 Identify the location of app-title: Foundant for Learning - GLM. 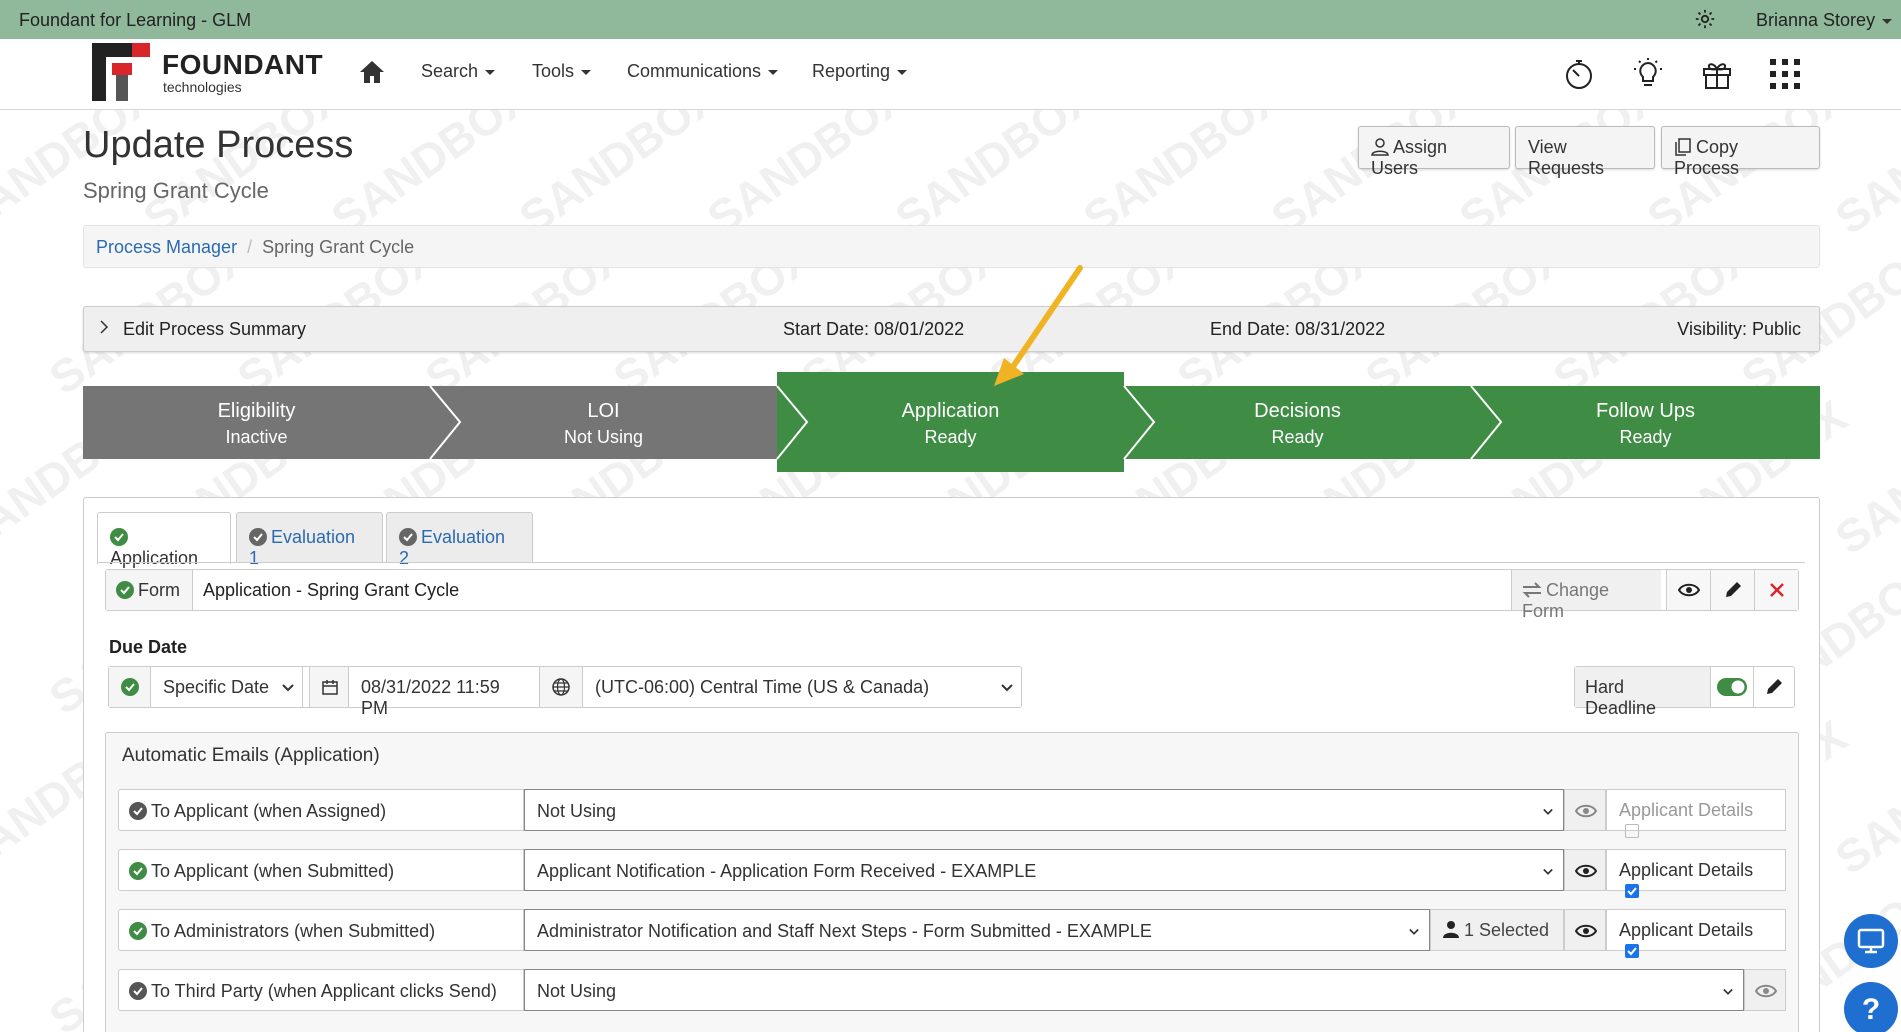
(135, 20).